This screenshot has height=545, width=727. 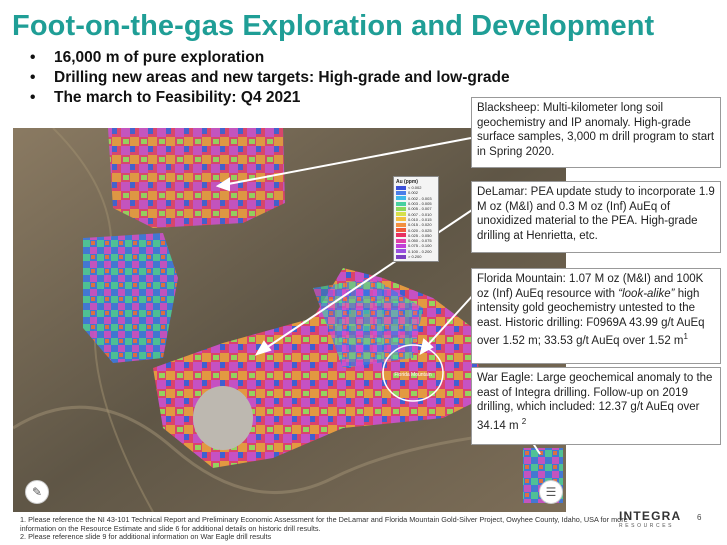 I want to click on legend-label: 0.007 - 0.010, so click(x=420, y=214).